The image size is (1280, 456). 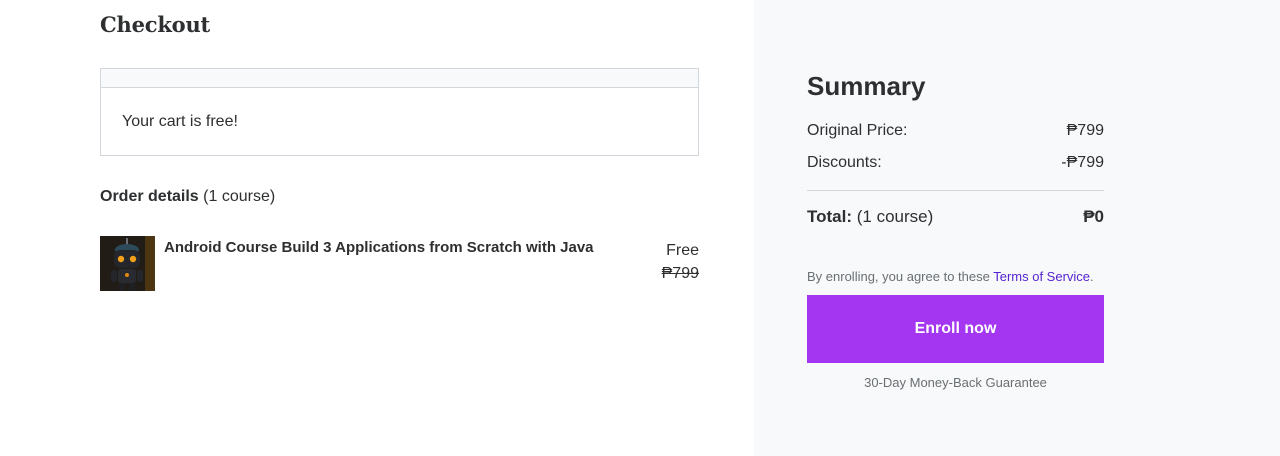 I want to click on terms-prefix: By enrolling, you agree to these, so click(x=900, y=276).